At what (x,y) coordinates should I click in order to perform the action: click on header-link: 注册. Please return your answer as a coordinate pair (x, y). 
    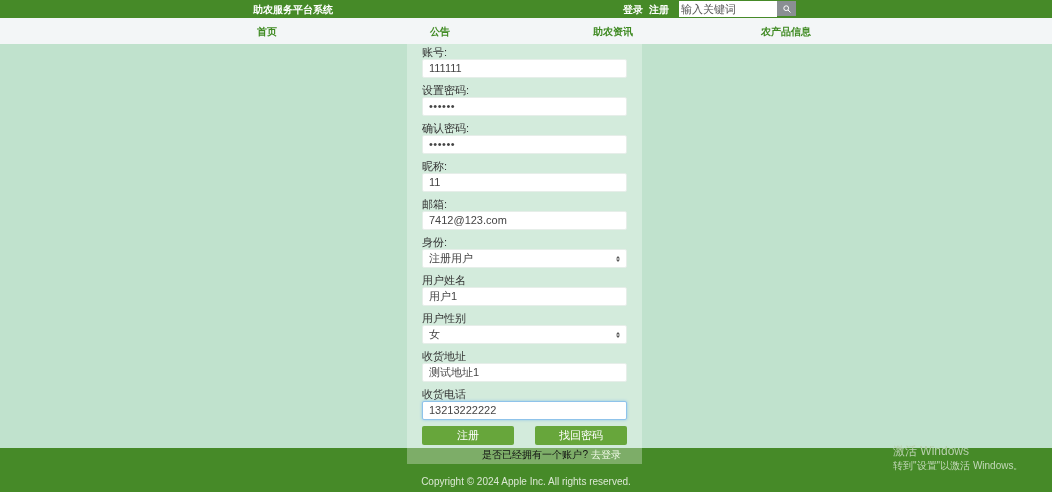
    Looking at the image, I should click on (659, 9).